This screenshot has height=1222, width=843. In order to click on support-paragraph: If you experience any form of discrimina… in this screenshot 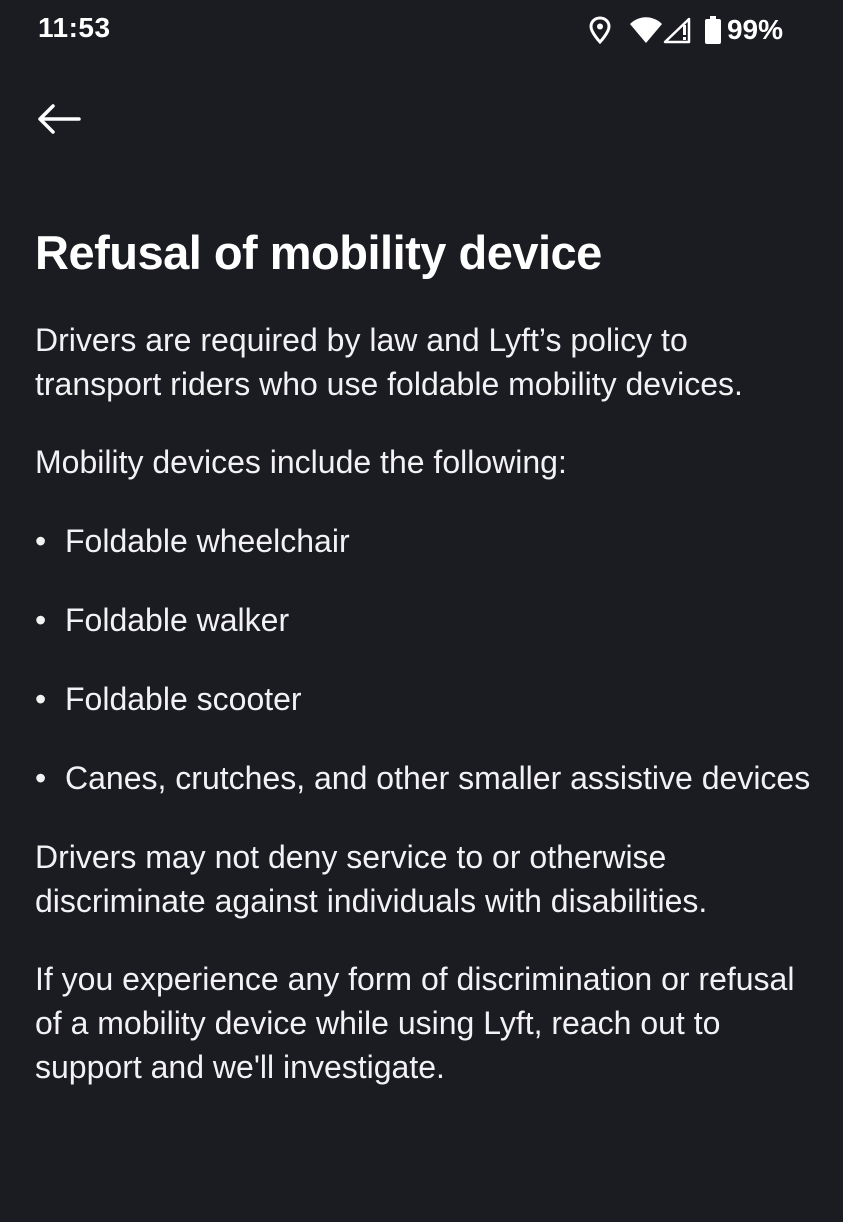, I will do `click(415, 1023)`.